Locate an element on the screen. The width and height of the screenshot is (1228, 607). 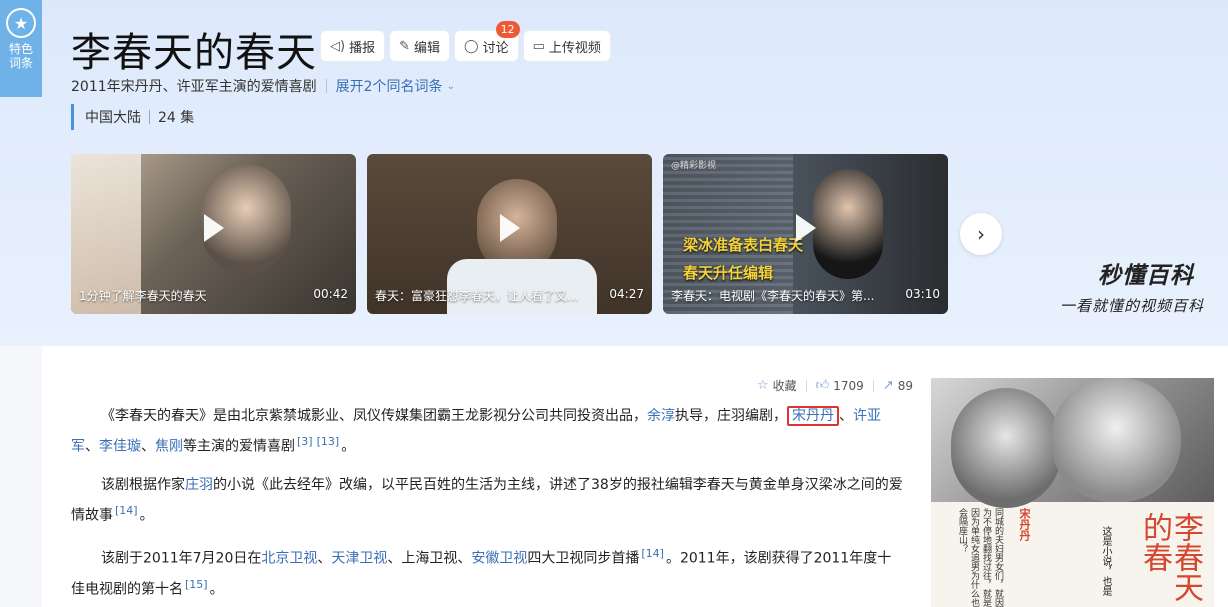
broadcast-button: ◁) 播报 is located at coordinates (353, 46).